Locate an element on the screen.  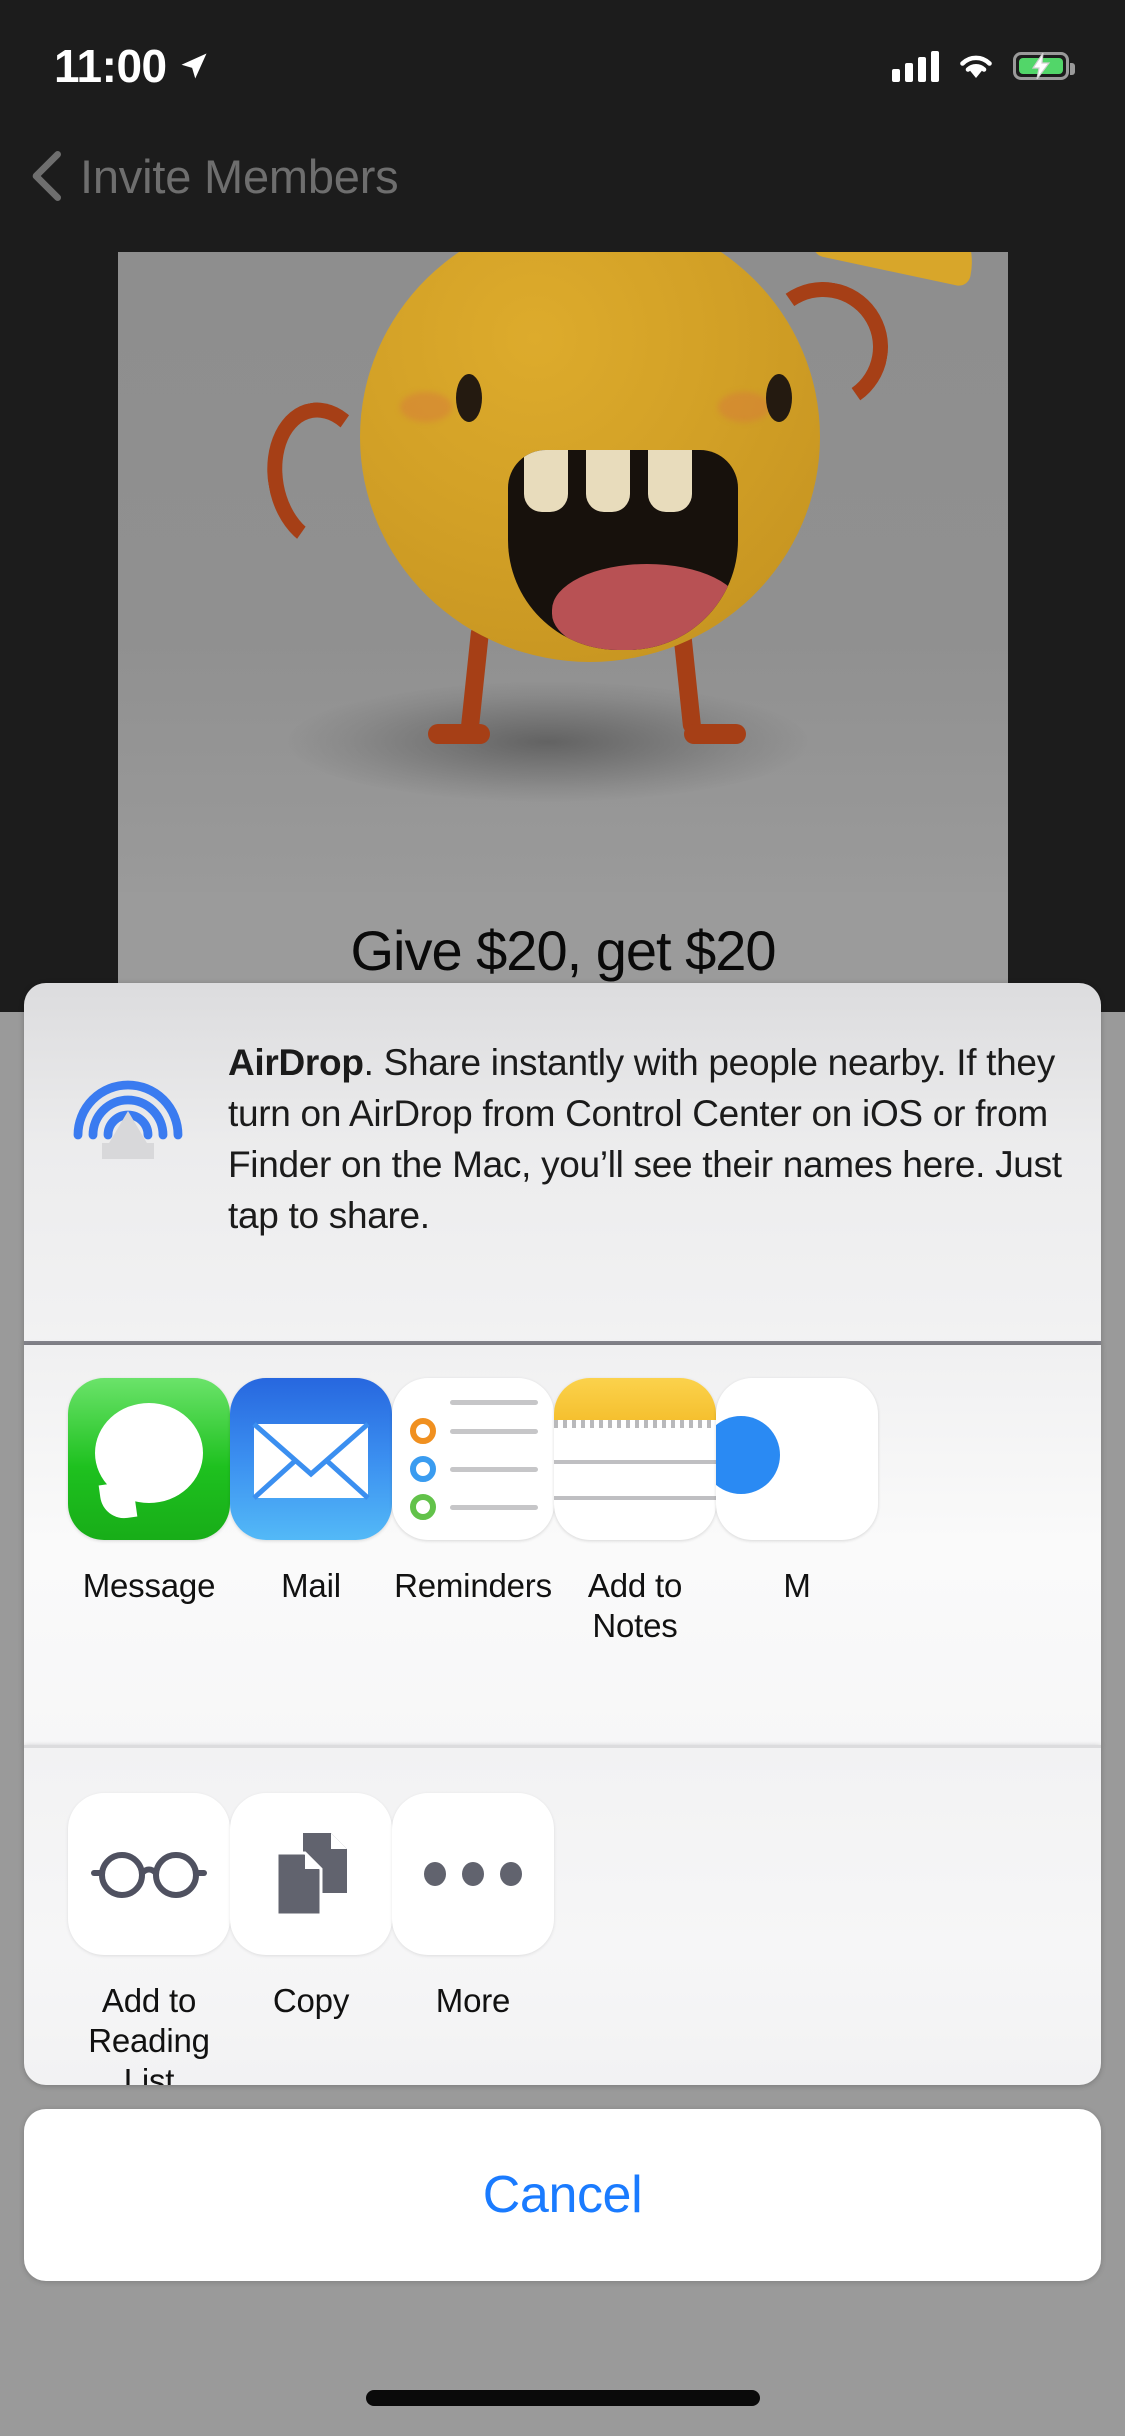
copy-documents-icon is located at coordinates (311, 1874).